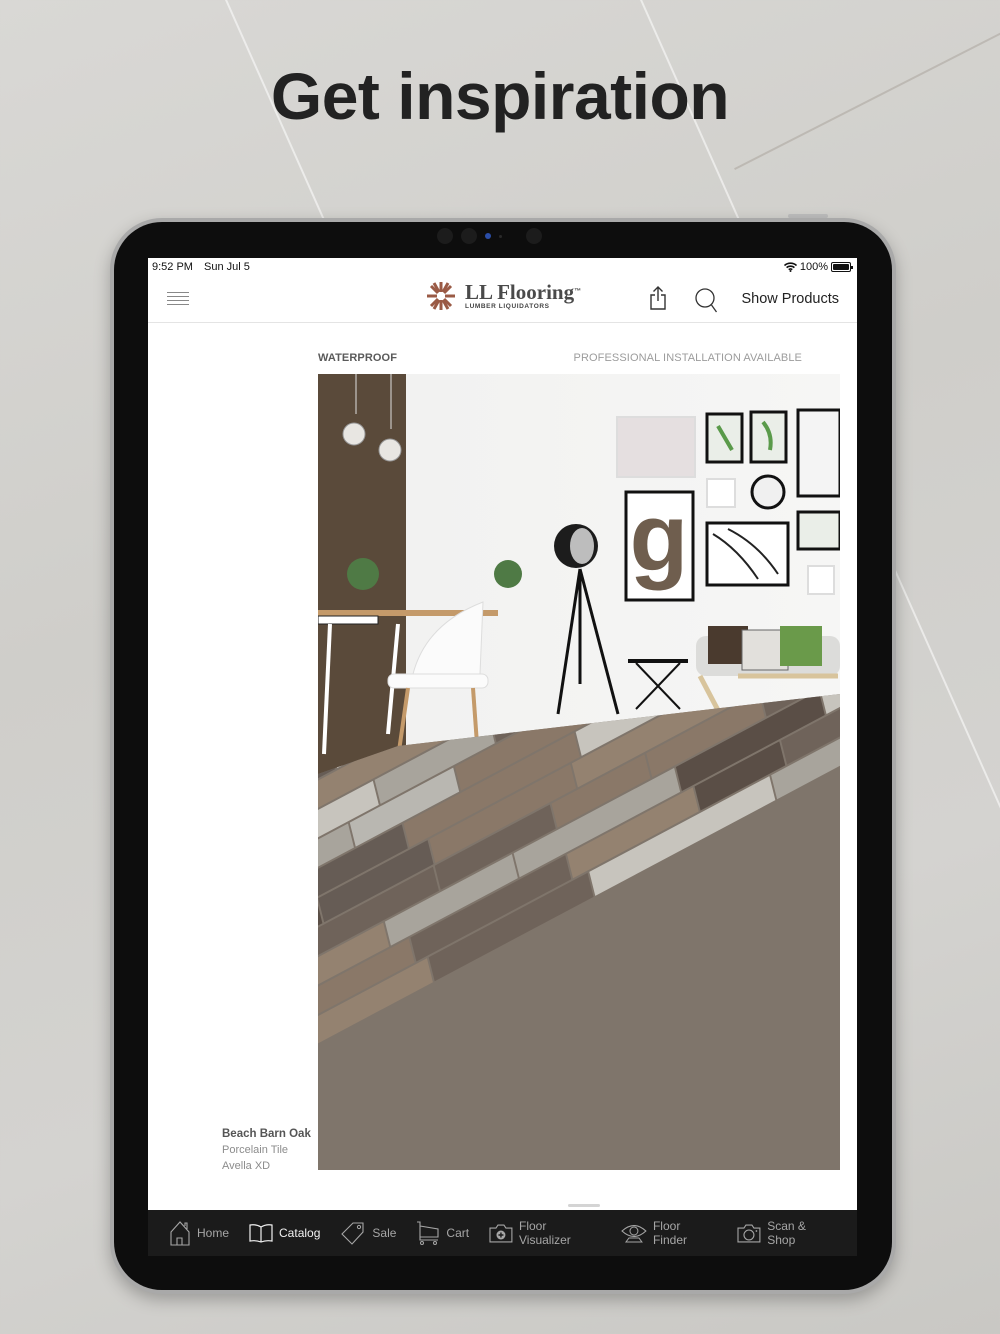 Image resolution: width=1000 pixels, height=1334 pixels. What do you see at coordinates (659, 537) in the screenshot?
I see `svg-text: g` at bounding box center [659, 537].